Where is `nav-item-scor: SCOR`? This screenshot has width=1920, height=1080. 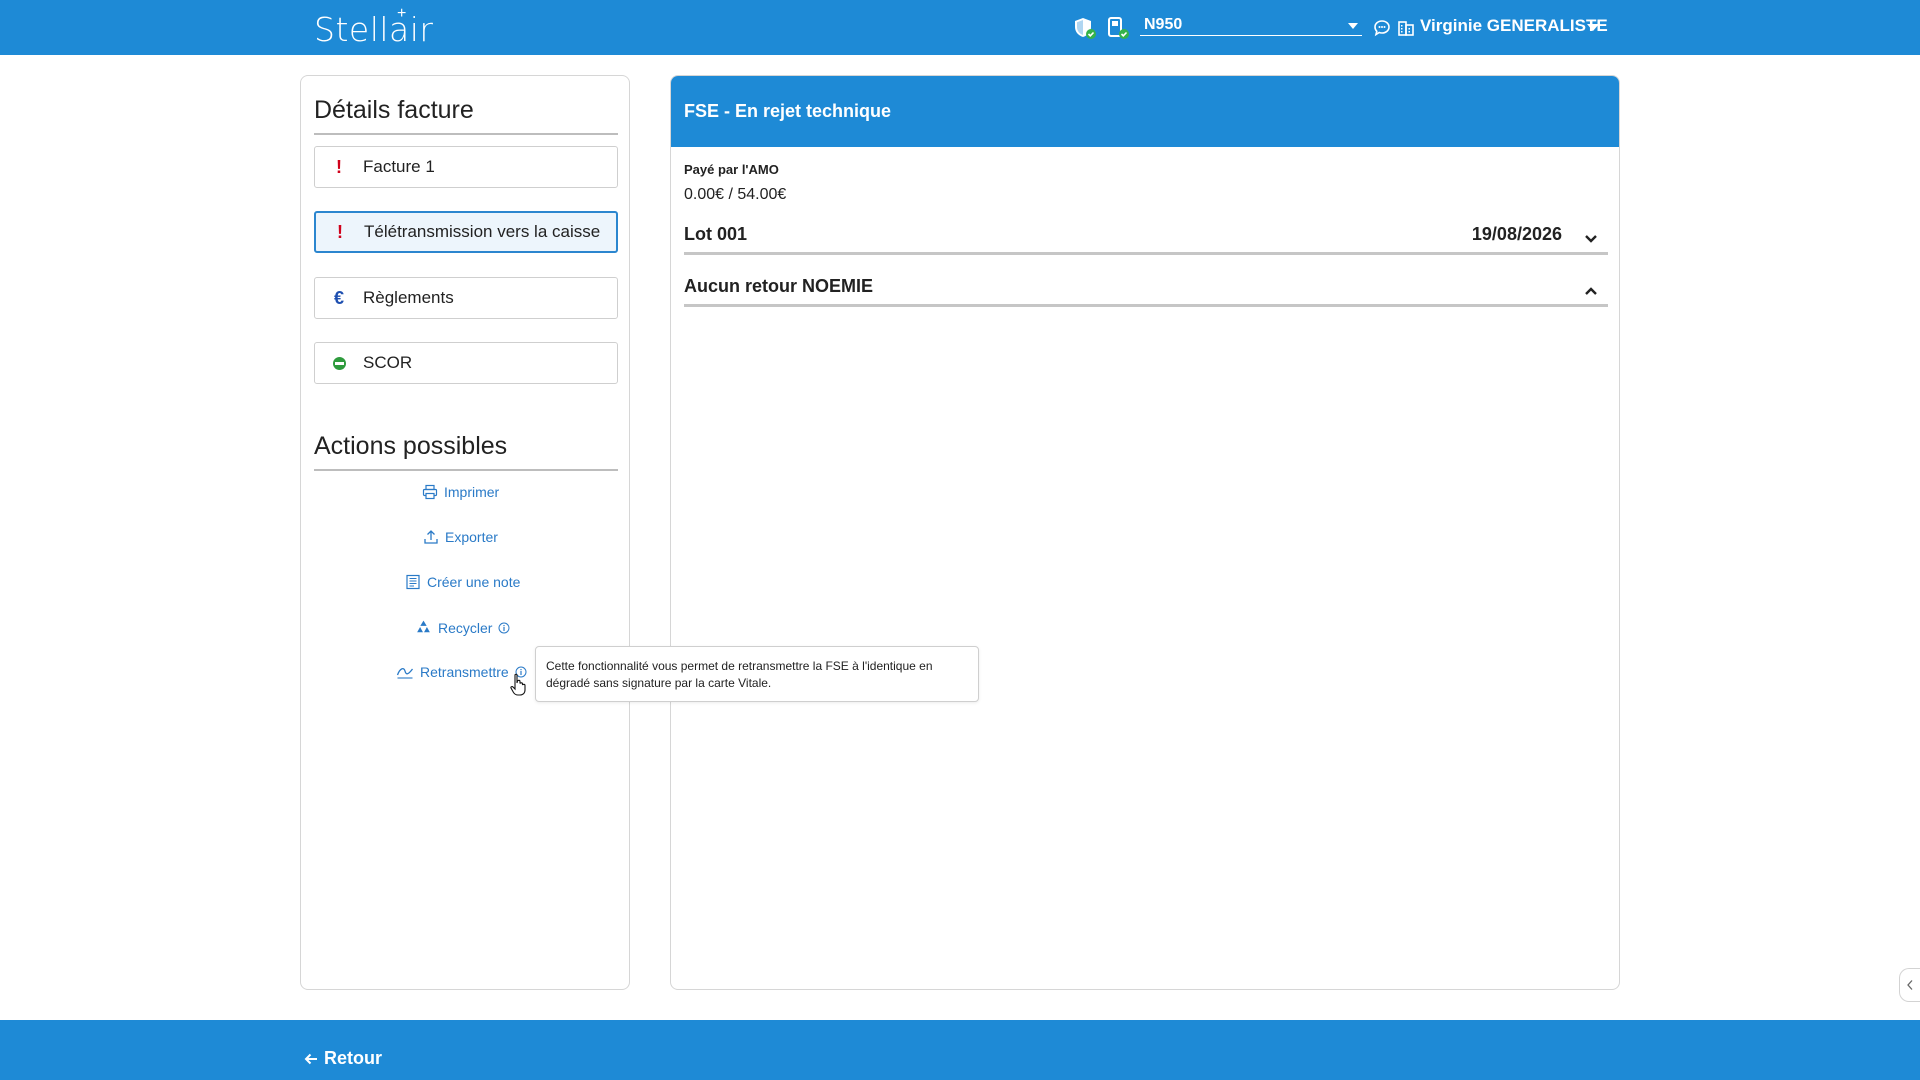
nav-item-scor: SCOR is located at coordinates (466, 363).